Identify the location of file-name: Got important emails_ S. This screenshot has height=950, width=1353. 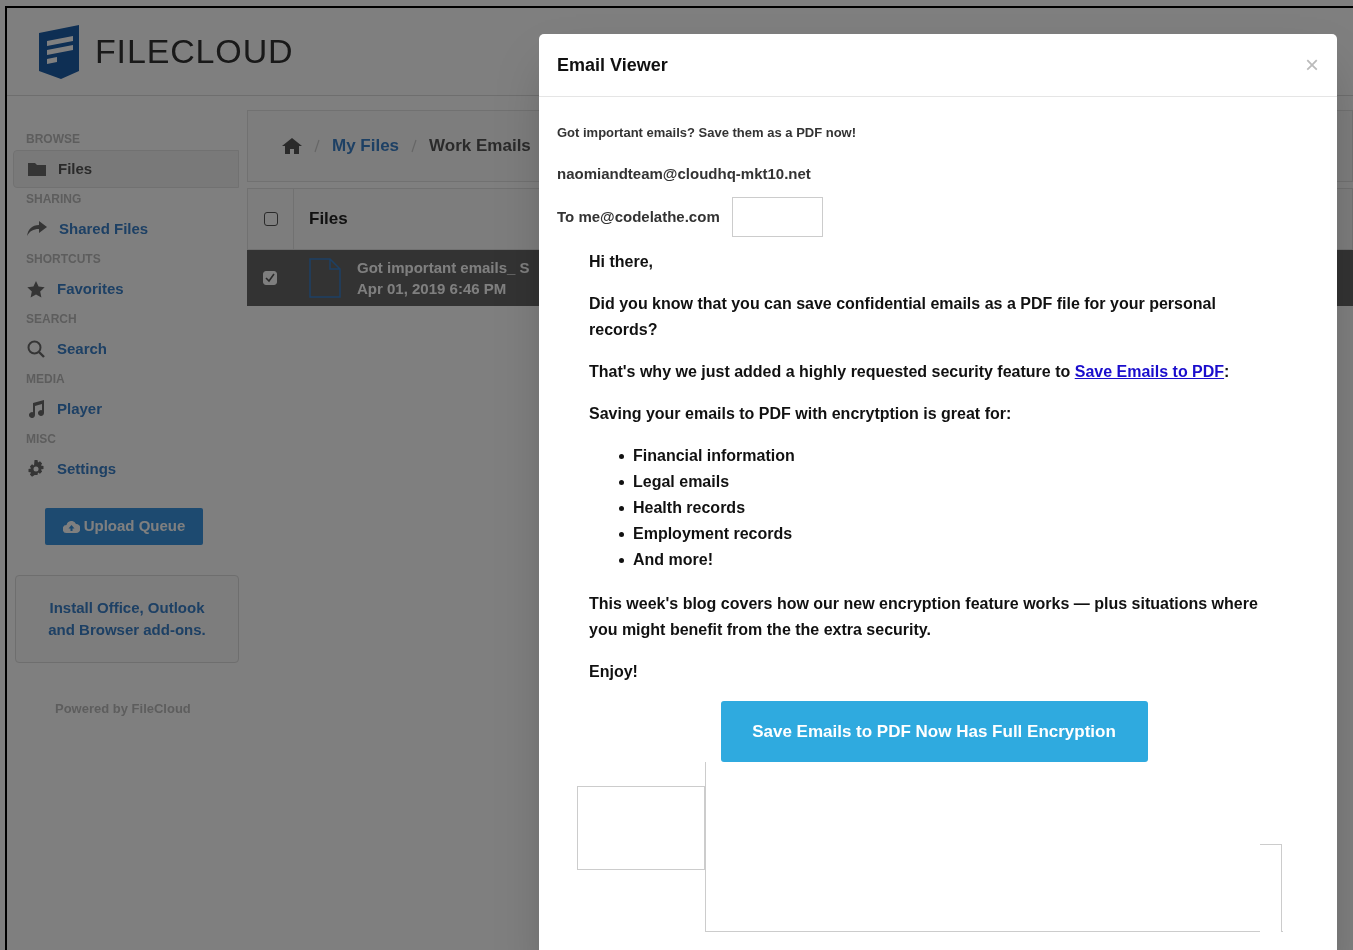
(443, 268).